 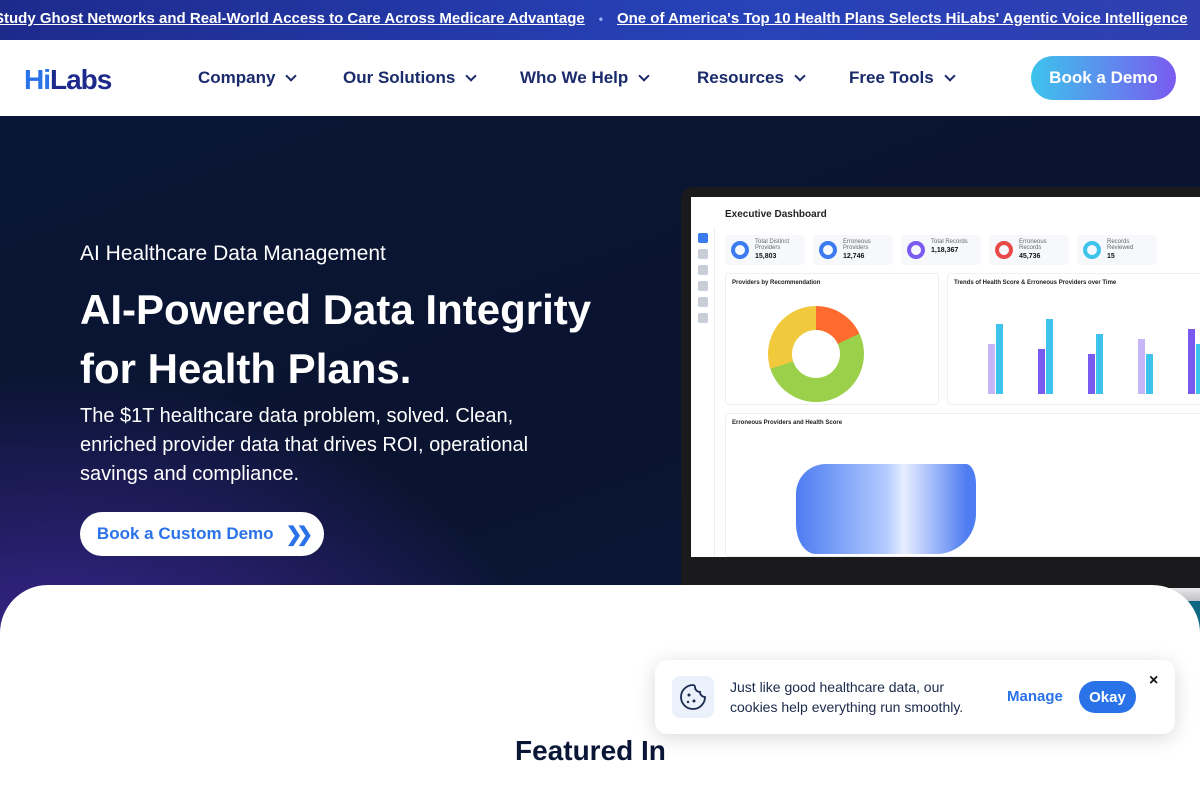 What do you see at coordinates (702, 238) in the screenshot?
I see `dashboard-icon` at bounding box center [702, 238].